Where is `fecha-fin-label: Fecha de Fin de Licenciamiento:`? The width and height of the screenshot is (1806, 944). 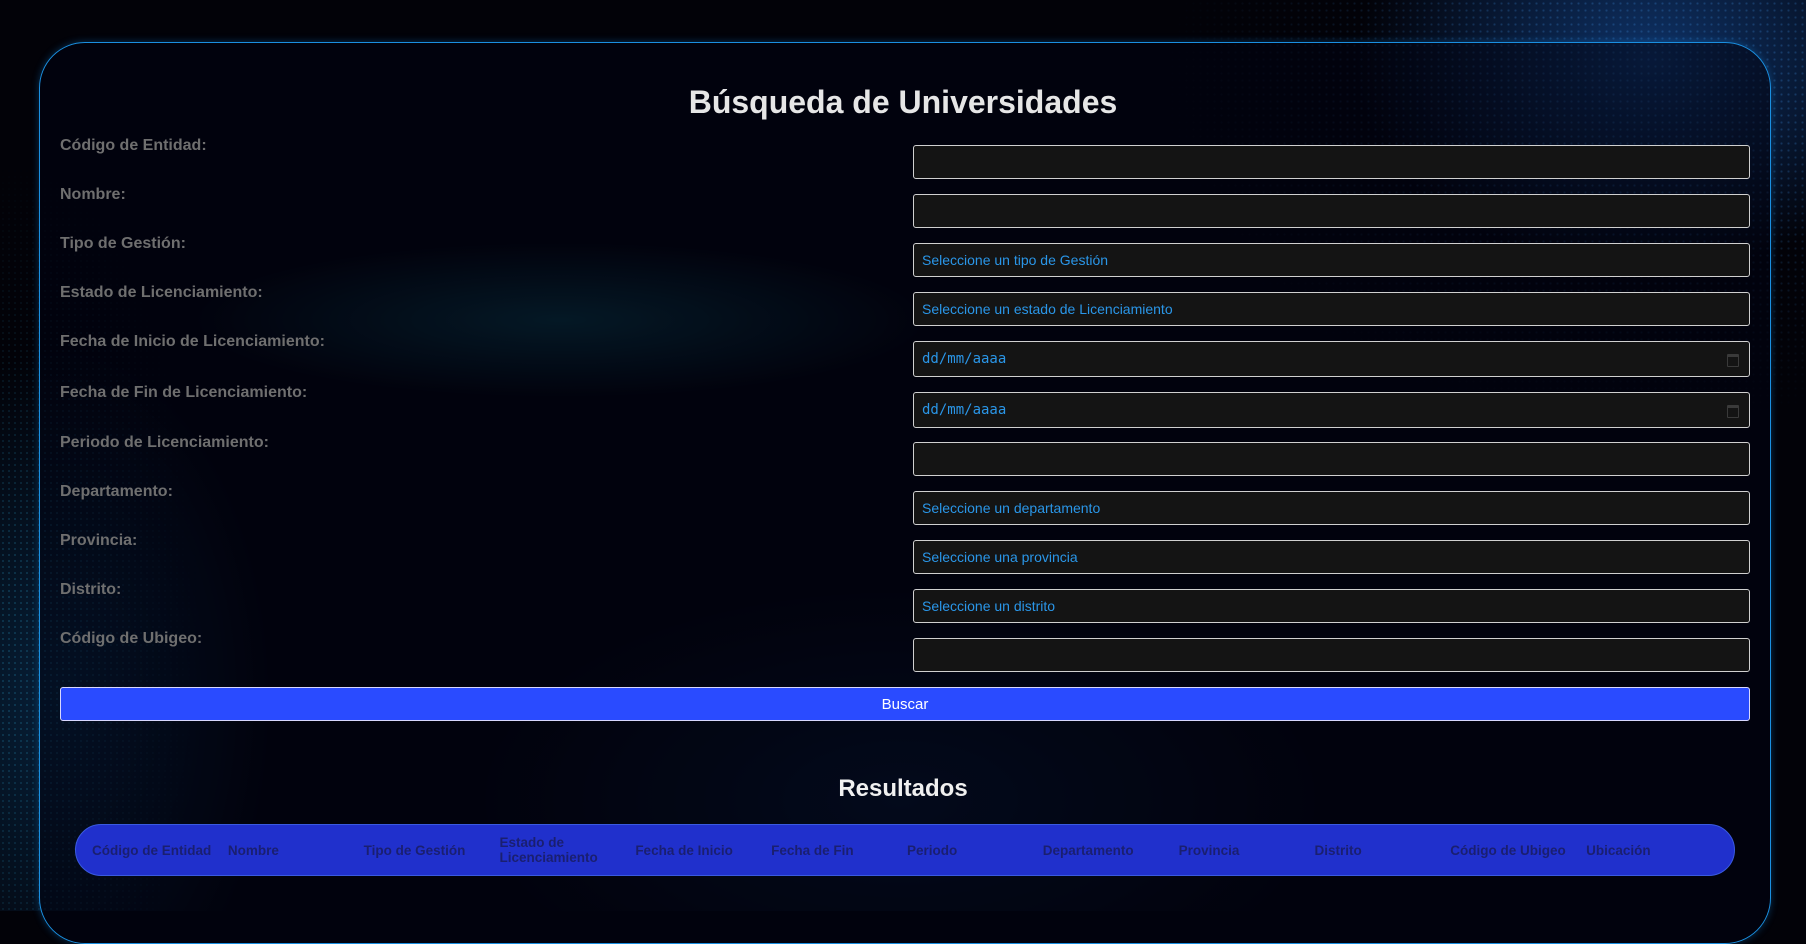 fecha-fin-label: Fecha de Fin de Licenciamiento: is located at coordinates (184, 392).